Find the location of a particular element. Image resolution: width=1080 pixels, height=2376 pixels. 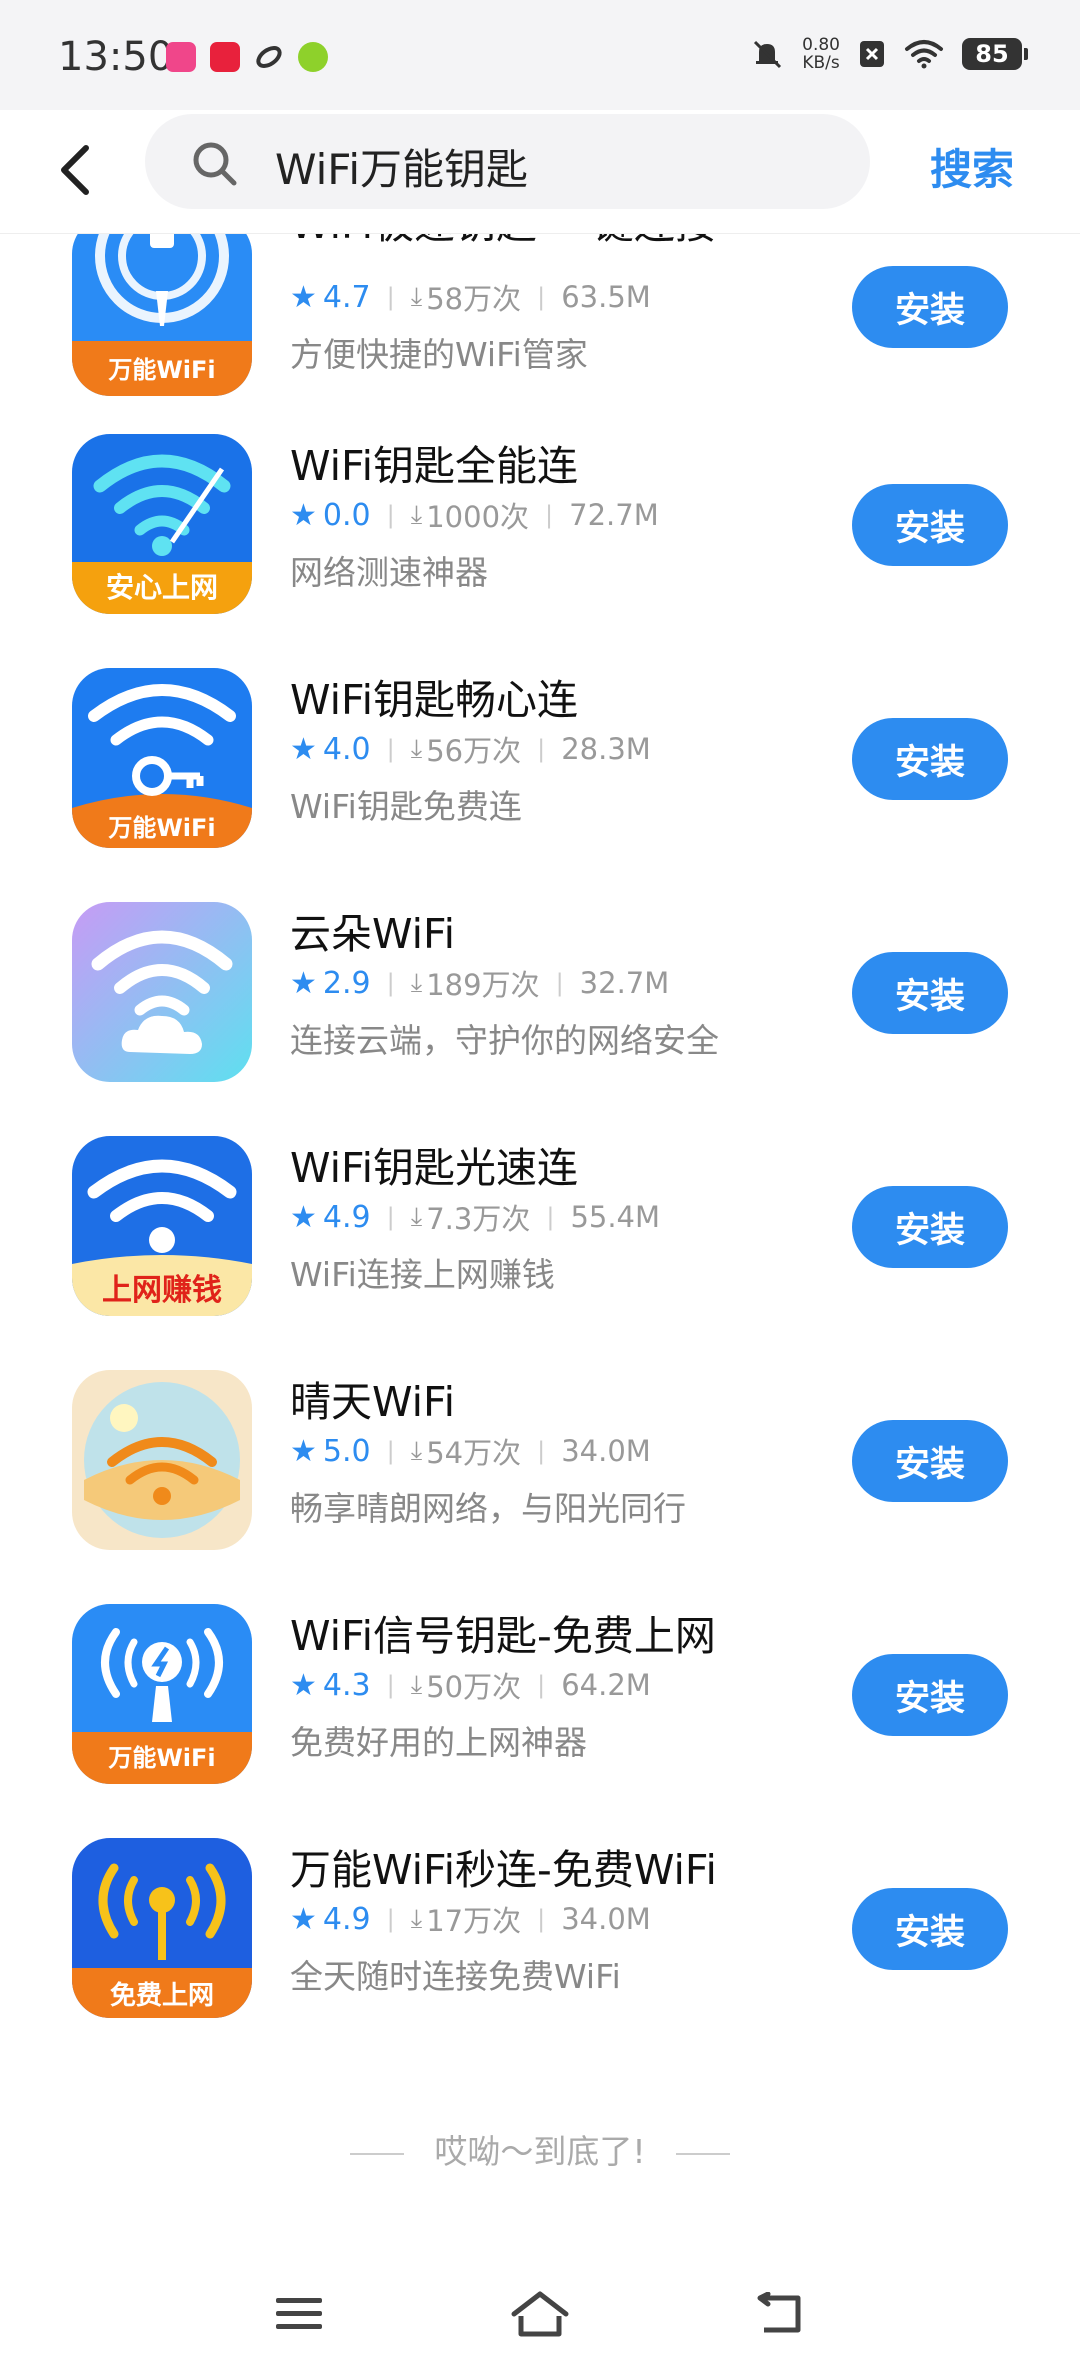

home-button is located at coordinates (540, 2314).